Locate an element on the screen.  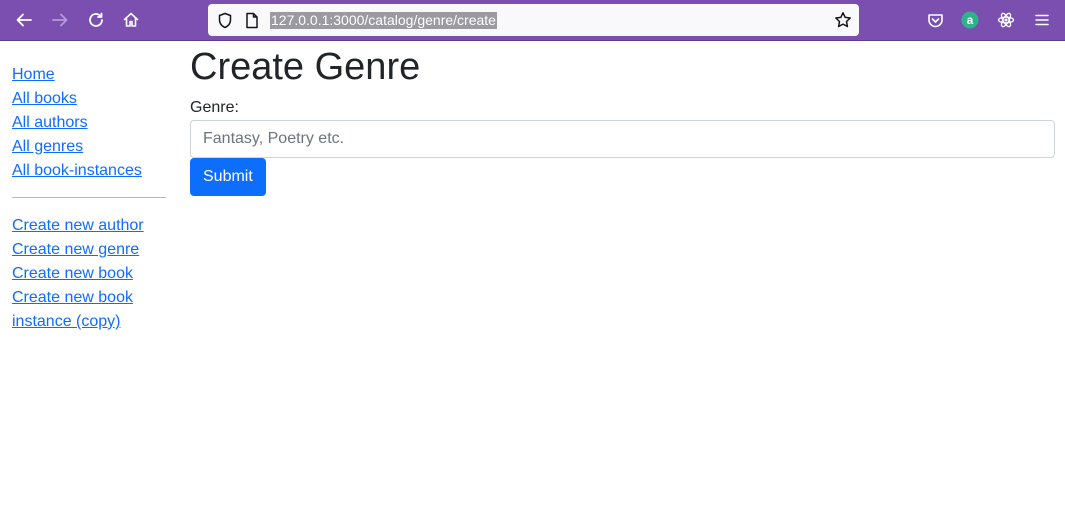
react-devtools-button is located at coordinates (1006, 20).